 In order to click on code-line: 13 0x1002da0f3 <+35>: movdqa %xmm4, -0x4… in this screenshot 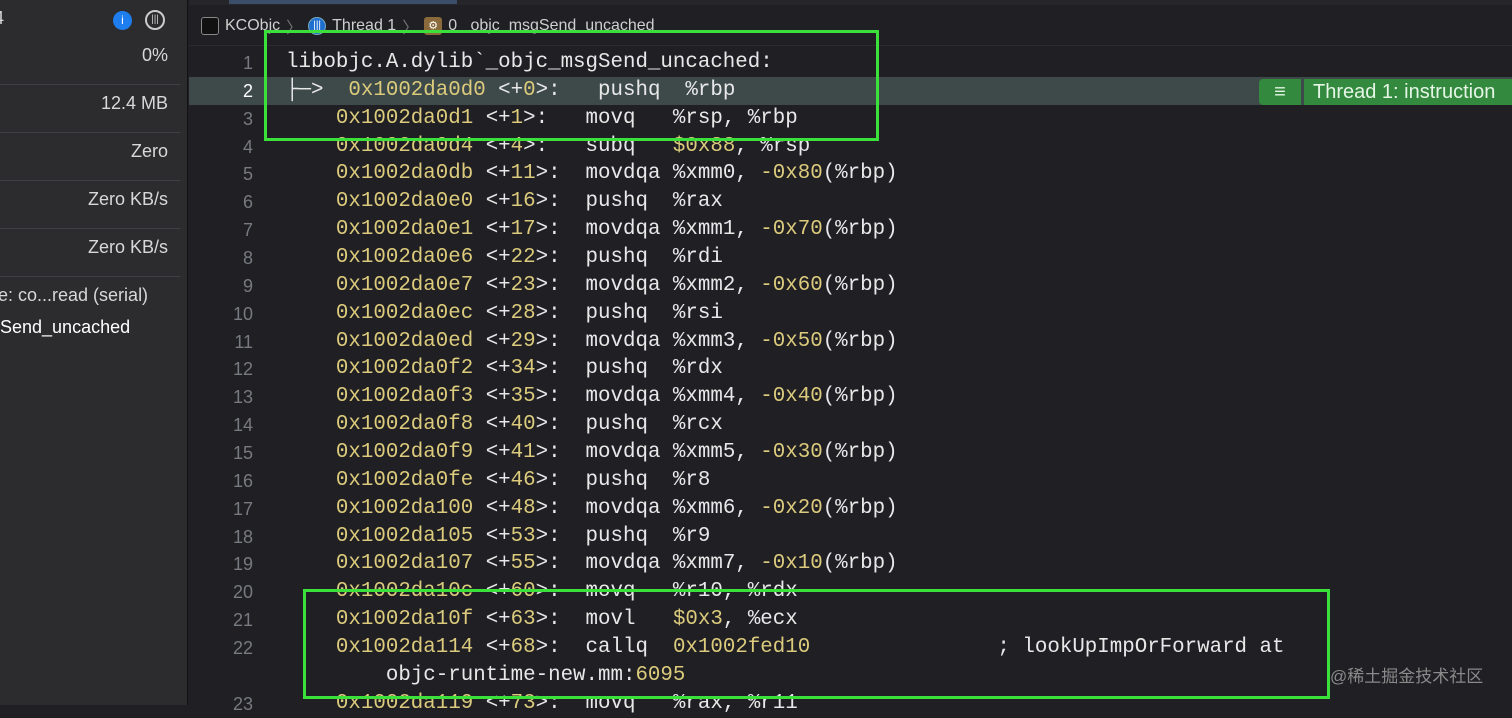, I will do `click(850, 397)`.